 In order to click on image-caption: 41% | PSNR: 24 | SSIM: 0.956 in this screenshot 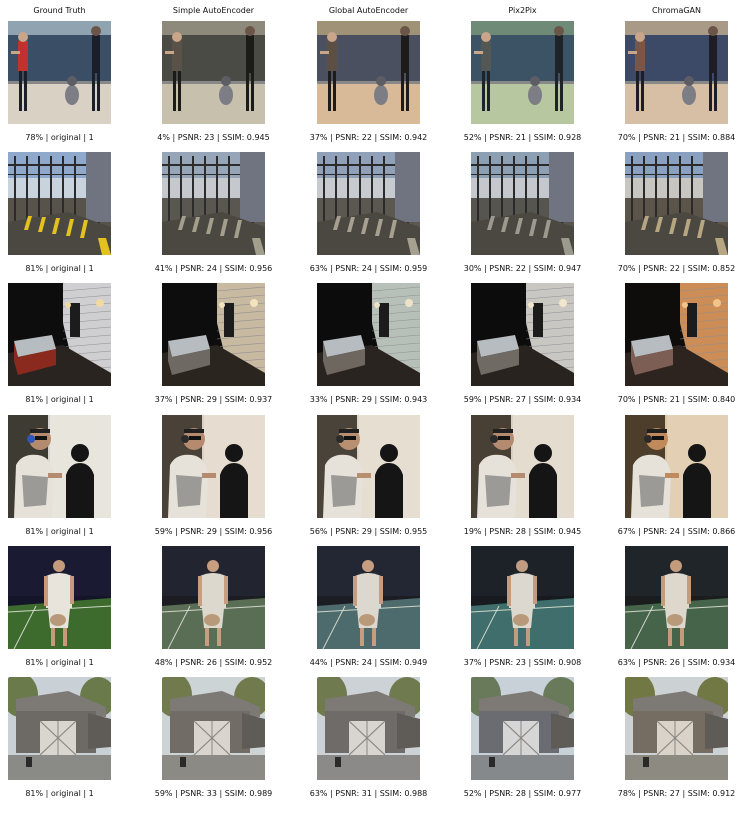, I will do `click(213, 268)`.